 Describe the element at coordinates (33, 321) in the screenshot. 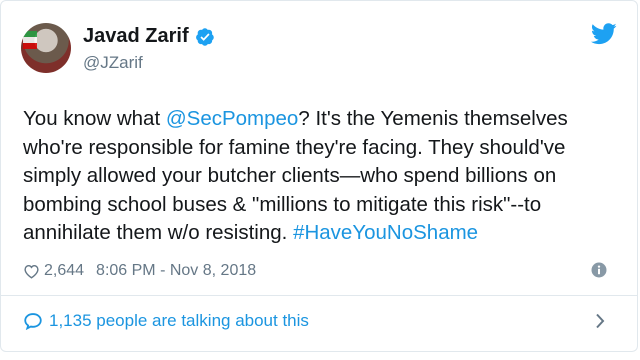

I see `speech-bubble-icon` at that location.